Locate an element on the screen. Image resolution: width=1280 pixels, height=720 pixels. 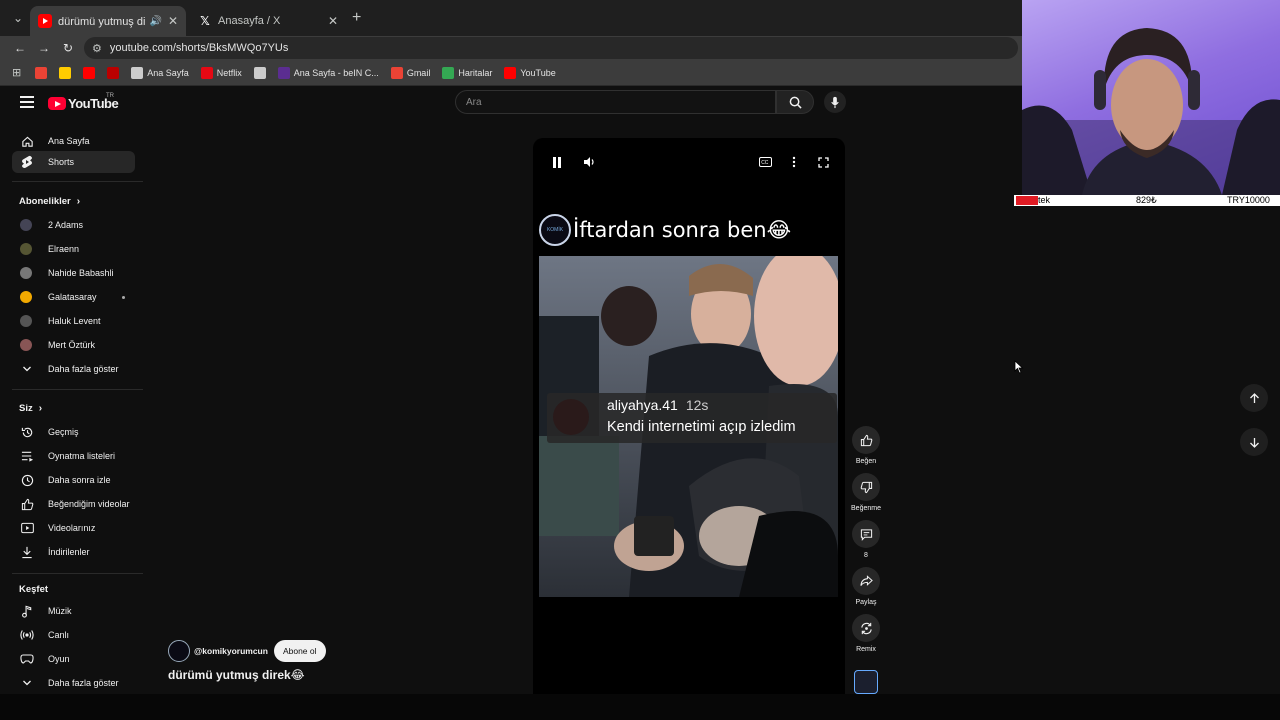
explore-title: Keşfet is located at coordinates (34, 589).